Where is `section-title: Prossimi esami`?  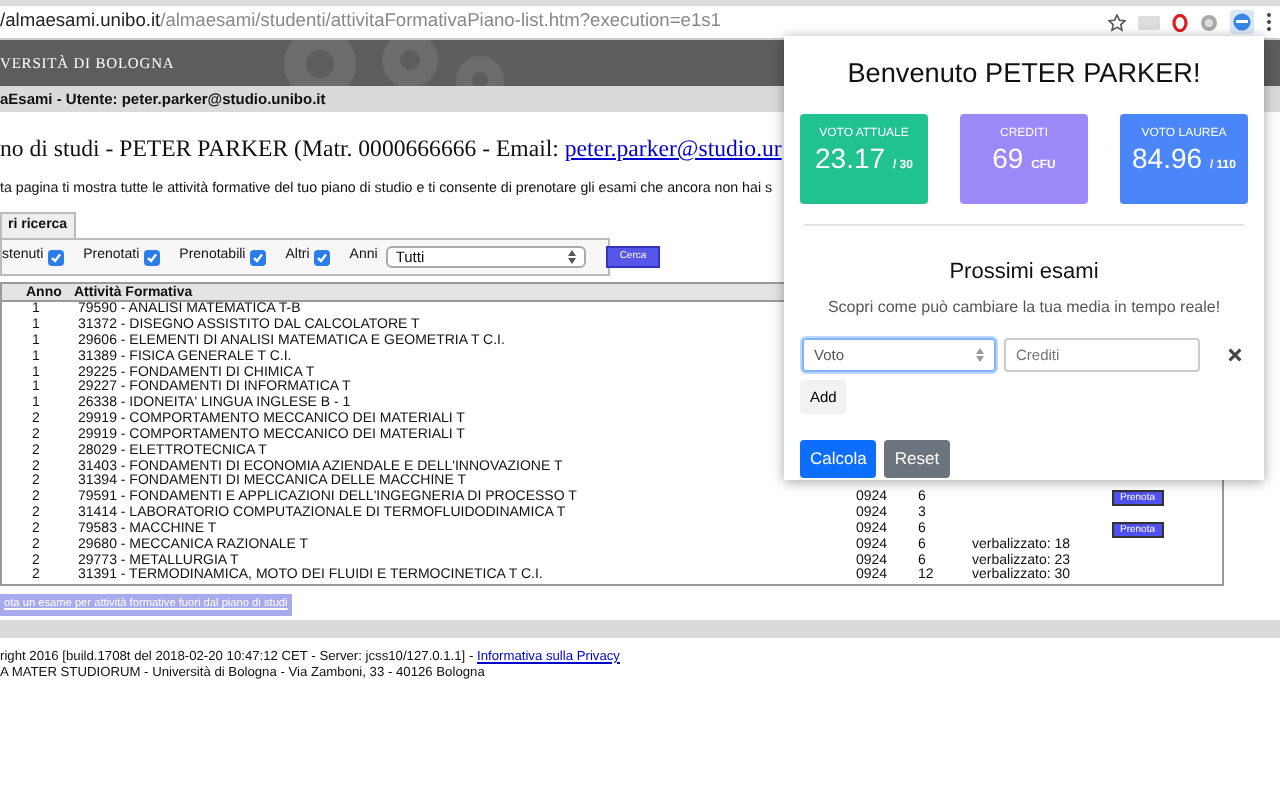 section-title: Prossimi esami is located at coordinates (1024, 273).